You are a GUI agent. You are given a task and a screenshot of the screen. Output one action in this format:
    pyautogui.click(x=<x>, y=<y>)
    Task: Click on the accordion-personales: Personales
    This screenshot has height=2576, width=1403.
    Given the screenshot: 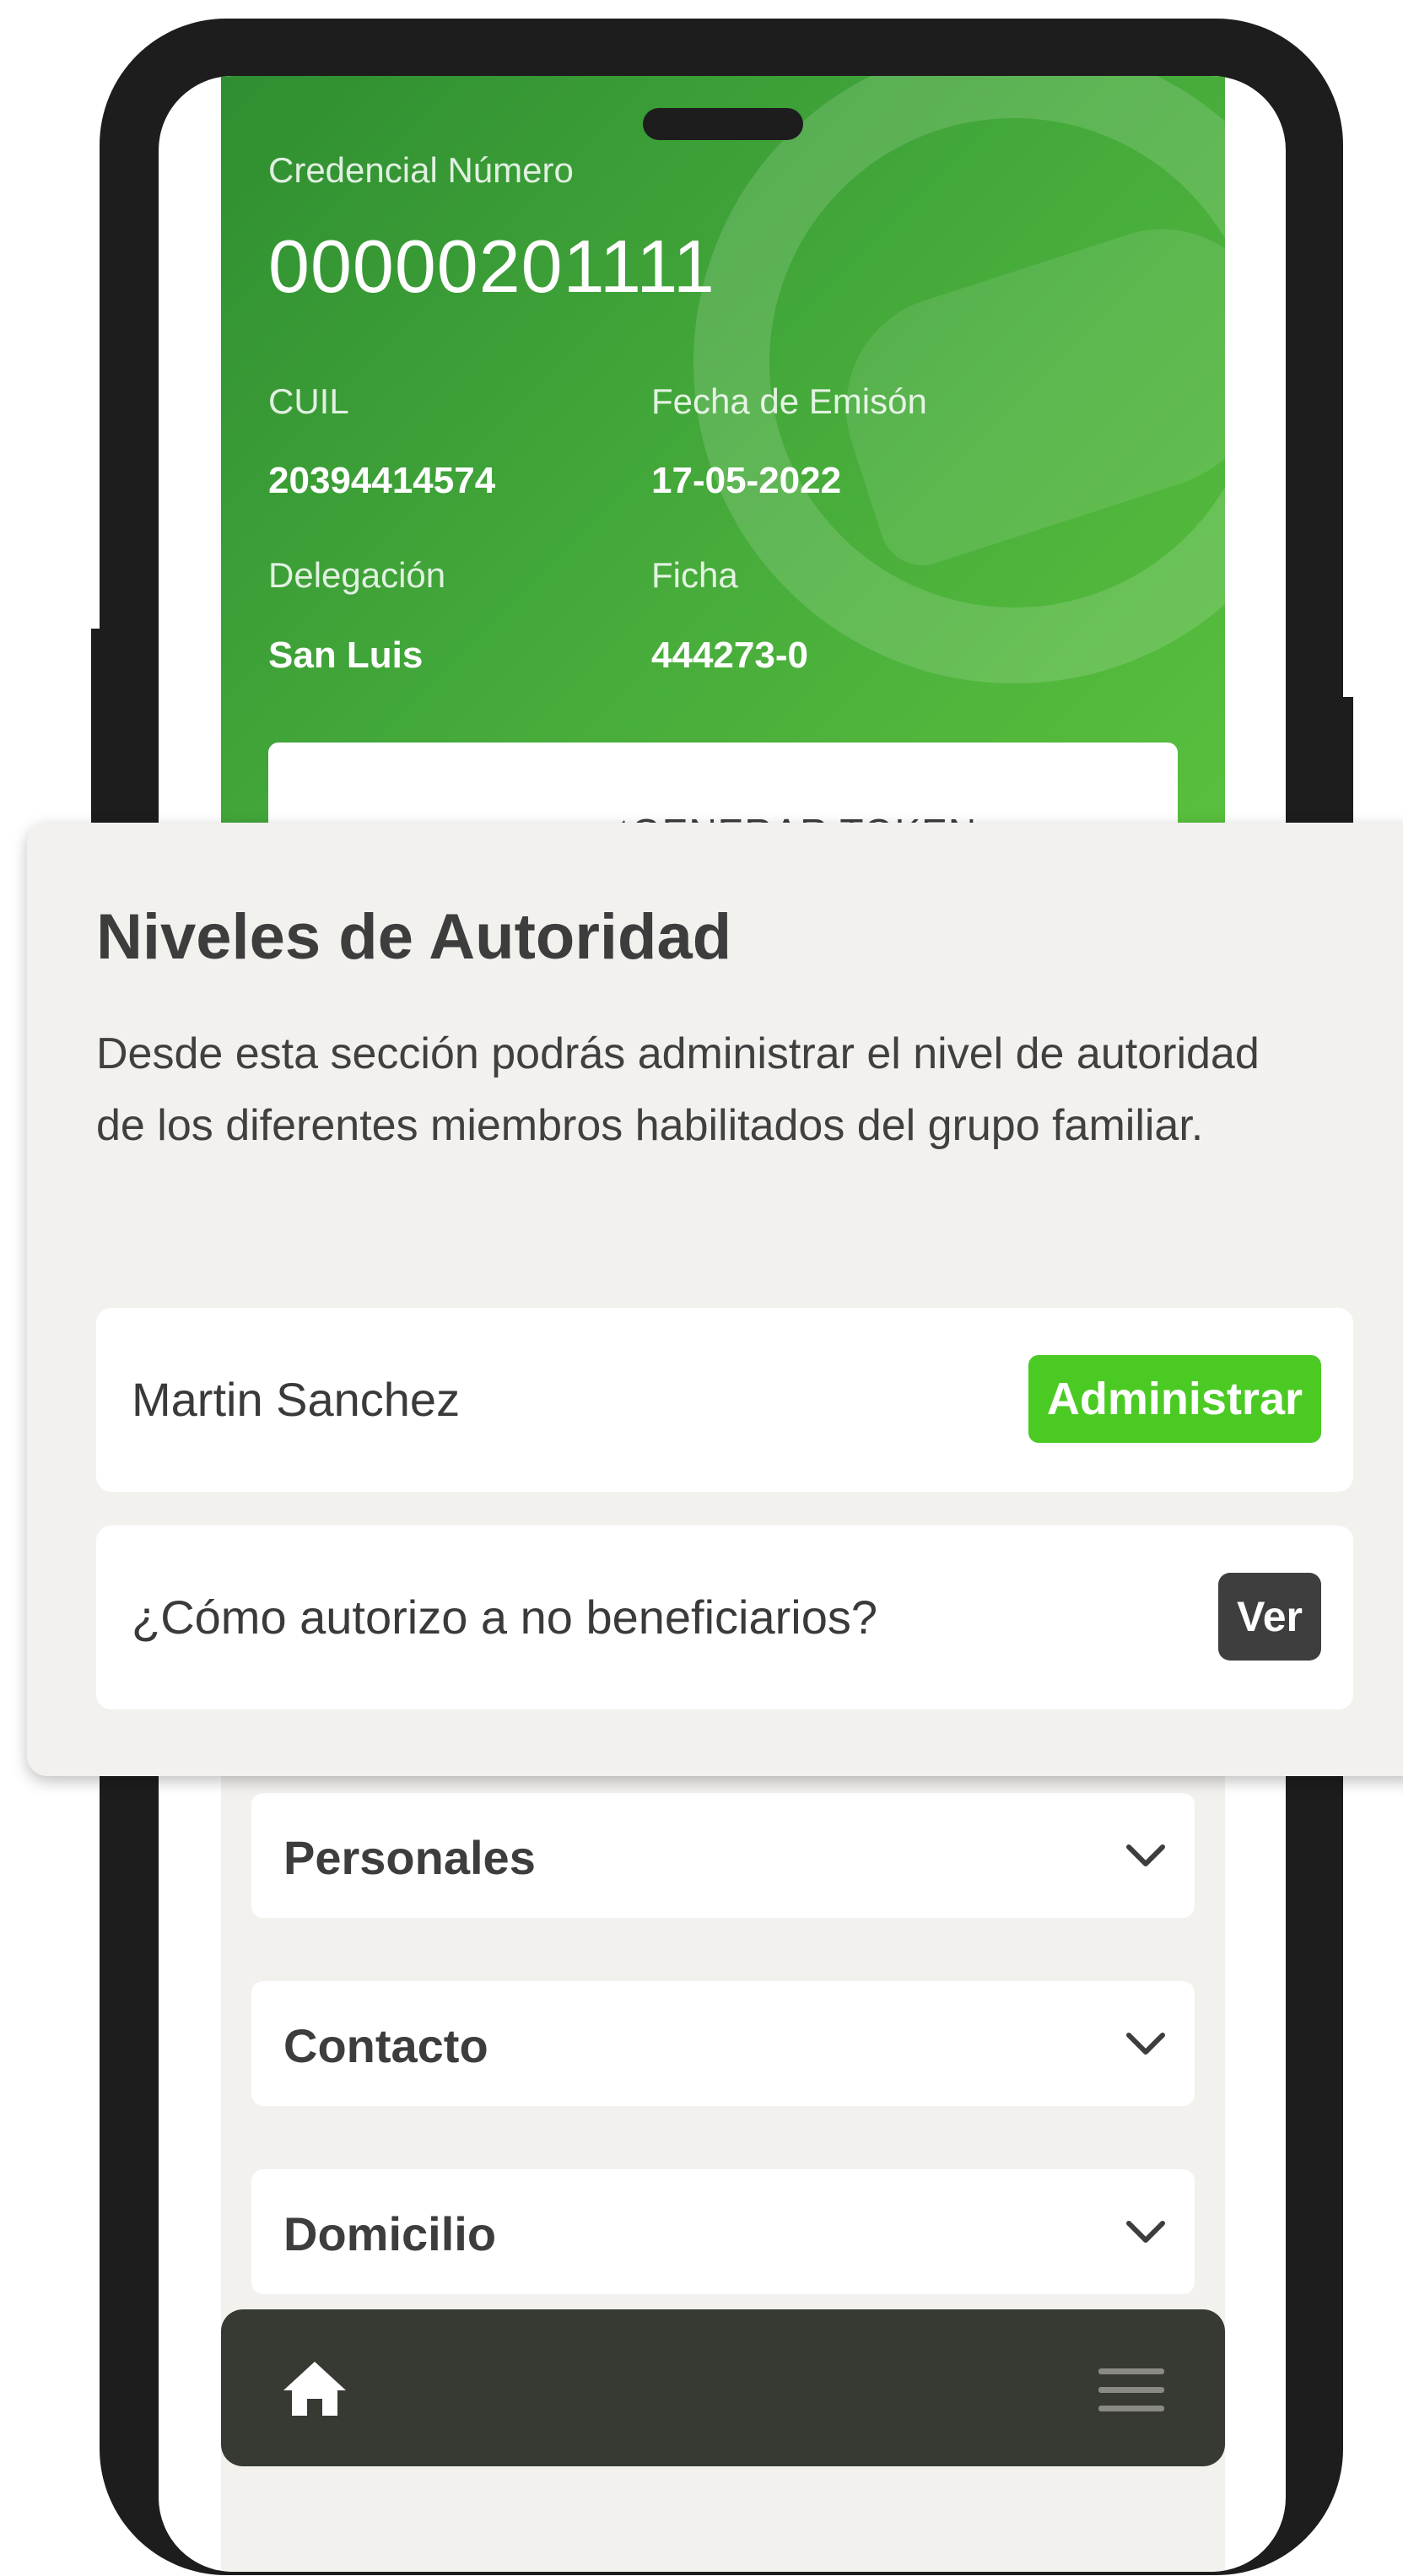 What is the action you would take?
    pyautogui.click(x=723, y=1855)
    